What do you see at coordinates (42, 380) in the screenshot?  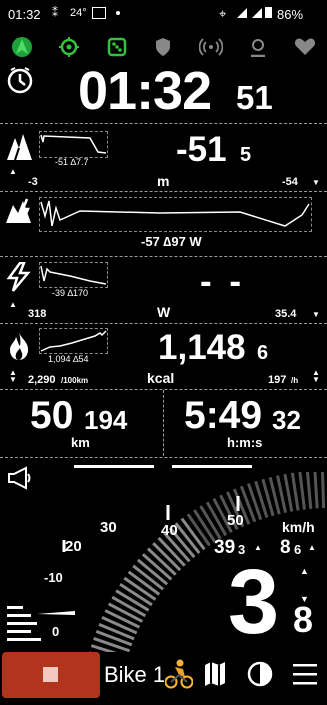 I see `calories-left: 2,290` at bounding box center [42, 380].